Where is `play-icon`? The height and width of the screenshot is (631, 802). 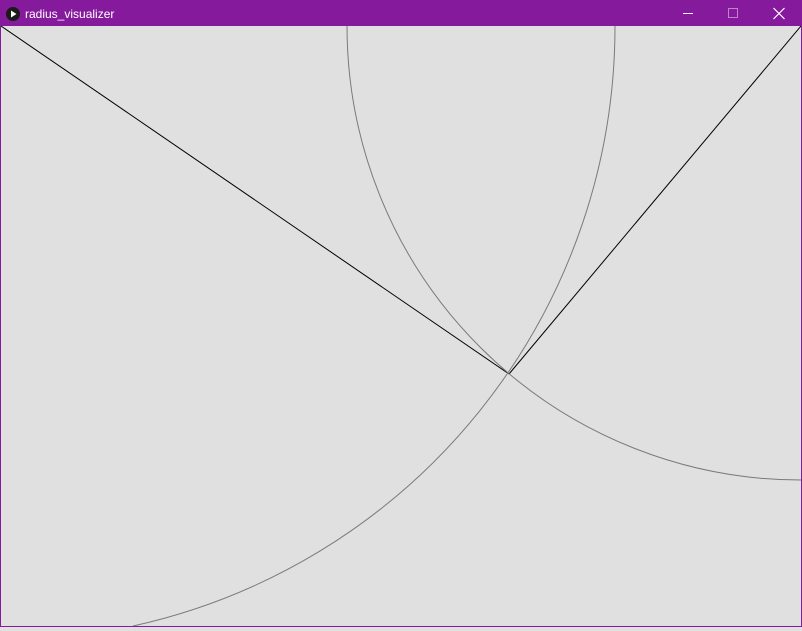 play-icon is located at coordinates (13, 14).